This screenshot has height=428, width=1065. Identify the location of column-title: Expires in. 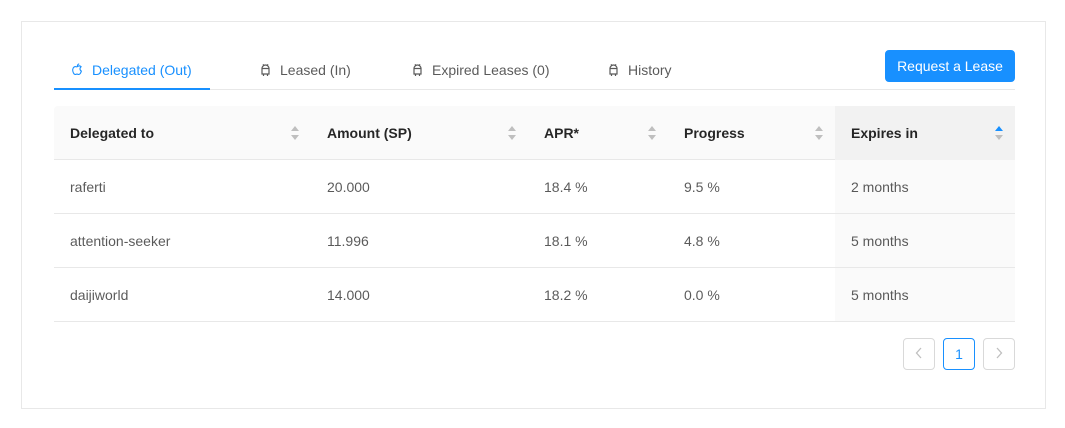
(884, 133).